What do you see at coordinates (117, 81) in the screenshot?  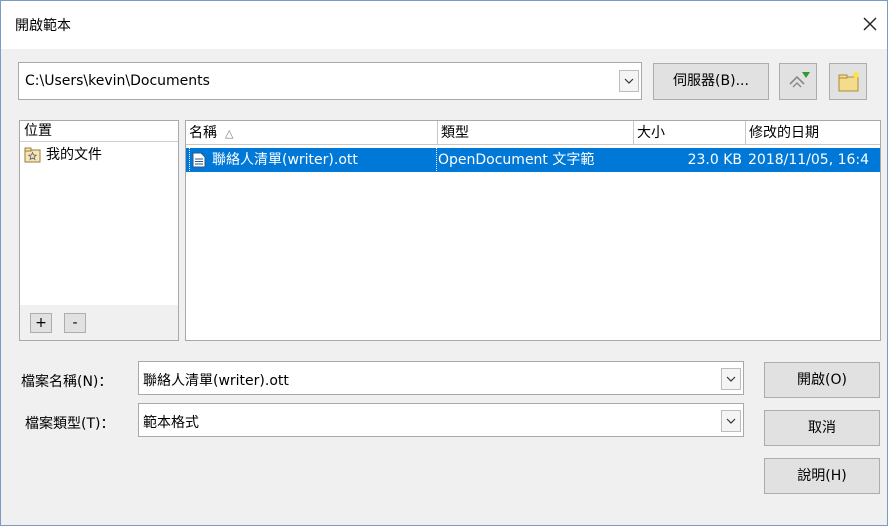 I see `path-input: C:\Users\kevin\Documents` at bounding box center [117, 81].